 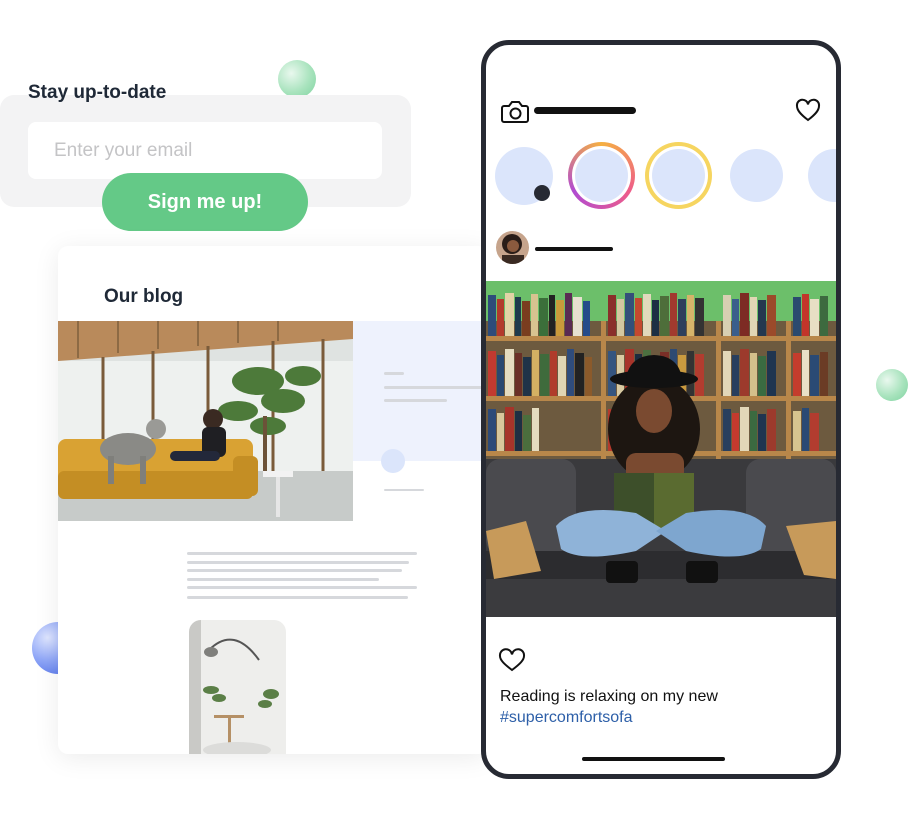 What do you see at coordinates (205, 421) in the screenshot?
I see `blog-hero-image` at bounding box center [205, 421].